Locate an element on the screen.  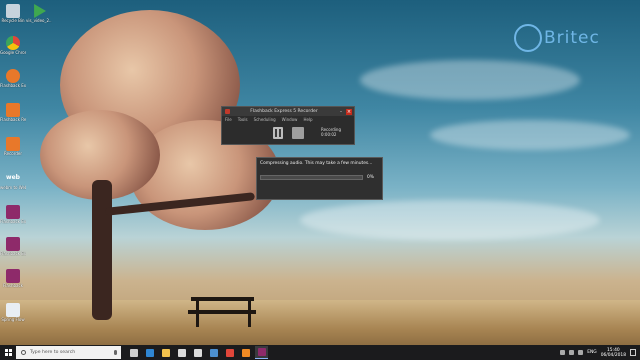
task-view-icon is located at coordinates (133, 352).